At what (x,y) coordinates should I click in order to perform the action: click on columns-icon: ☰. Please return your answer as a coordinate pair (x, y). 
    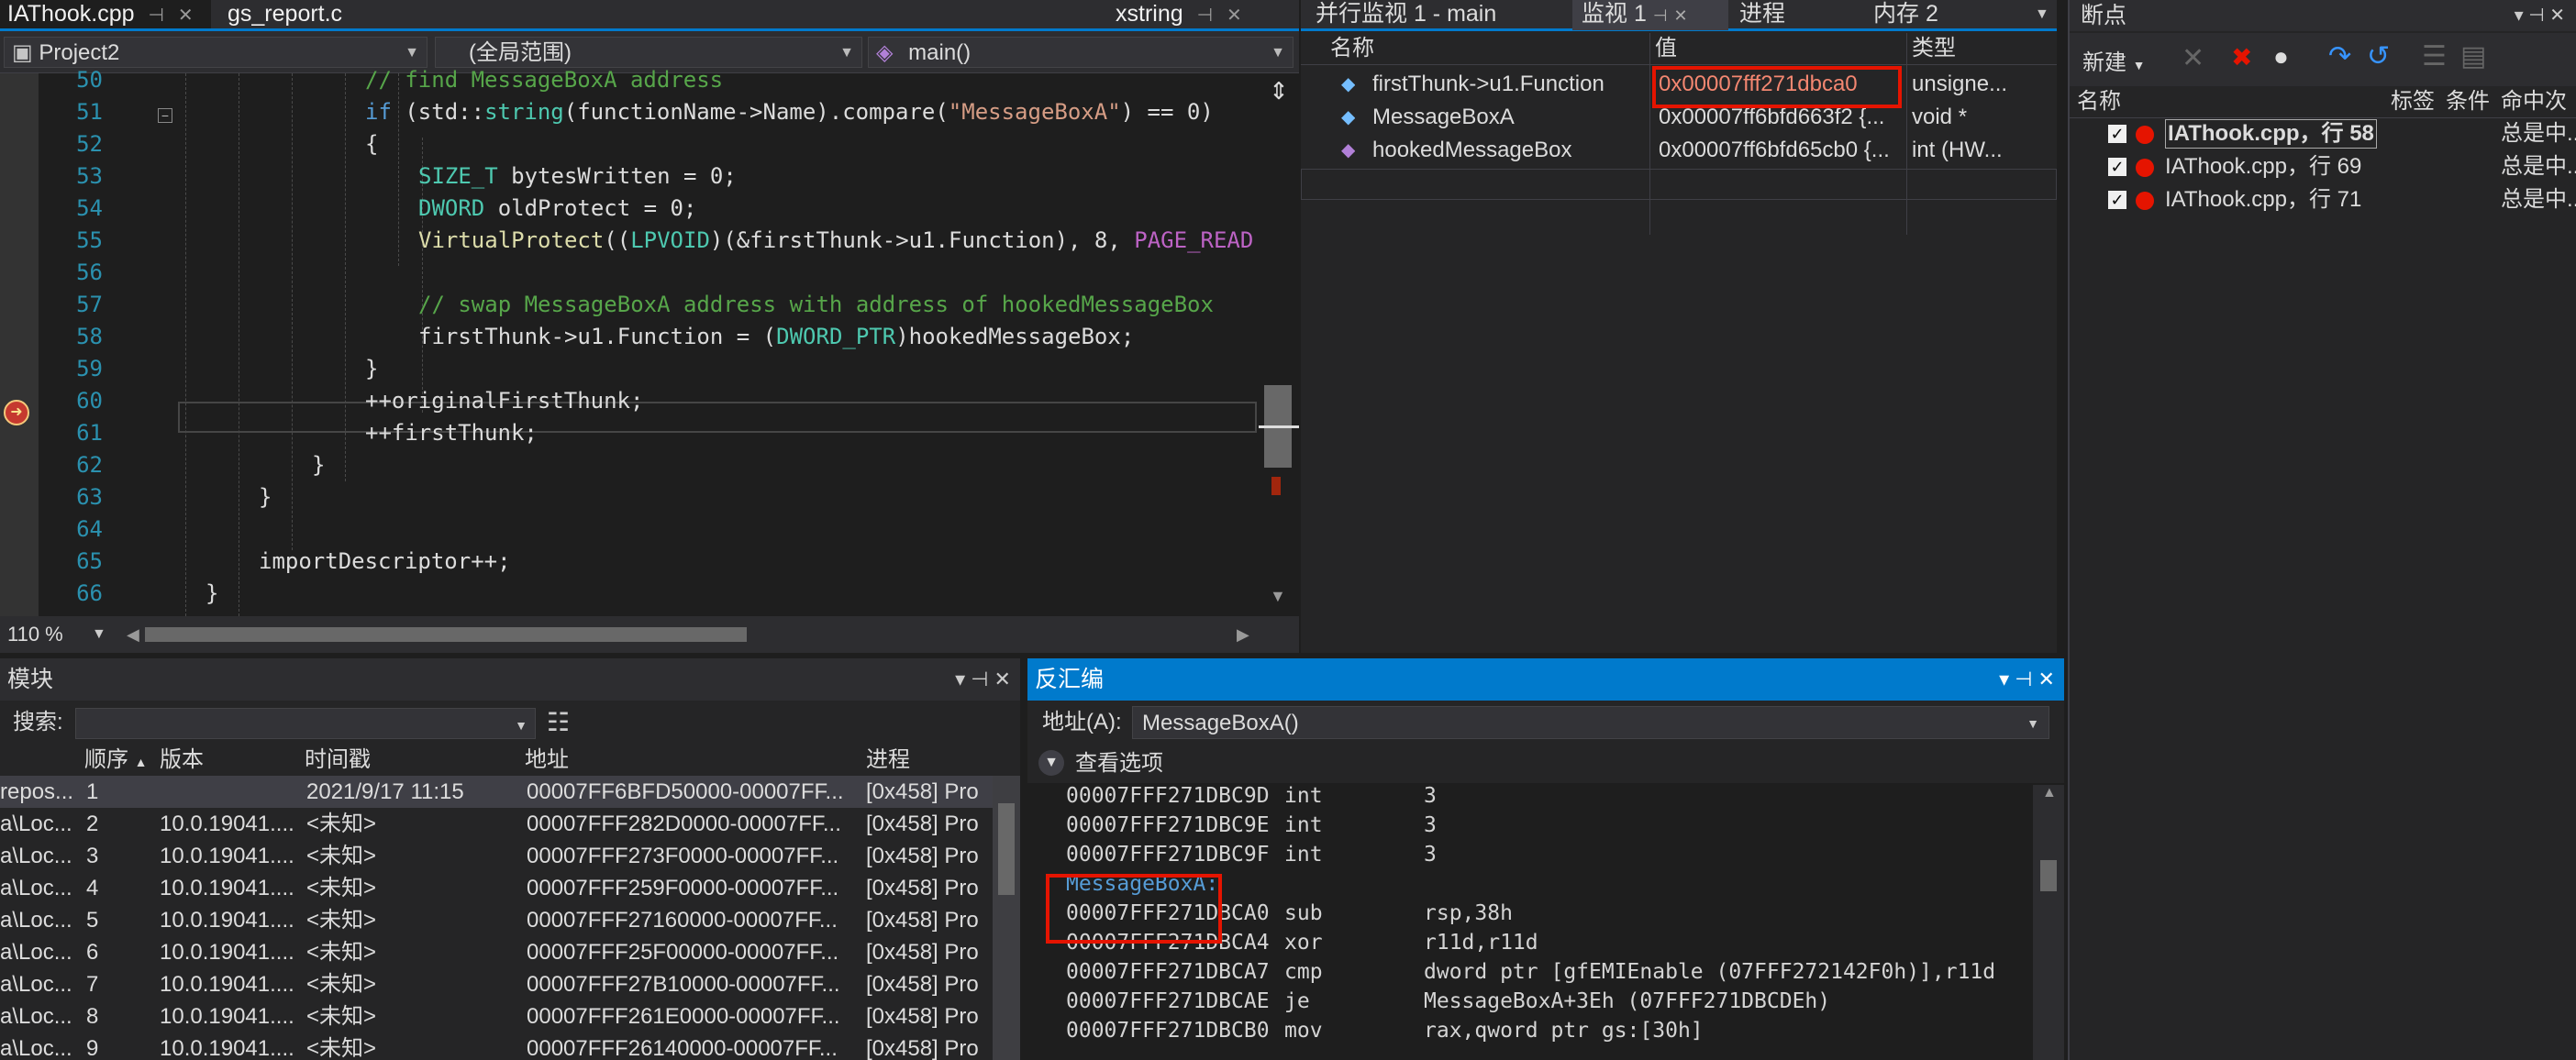
    Looking at the image, I should click on (2434, 56).